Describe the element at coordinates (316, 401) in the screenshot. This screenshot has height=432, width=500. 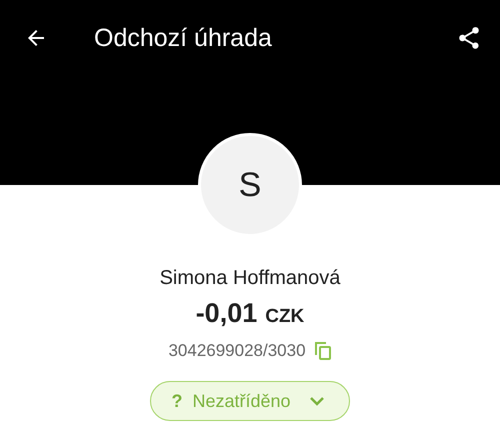
I see `caret-icon` at that location.